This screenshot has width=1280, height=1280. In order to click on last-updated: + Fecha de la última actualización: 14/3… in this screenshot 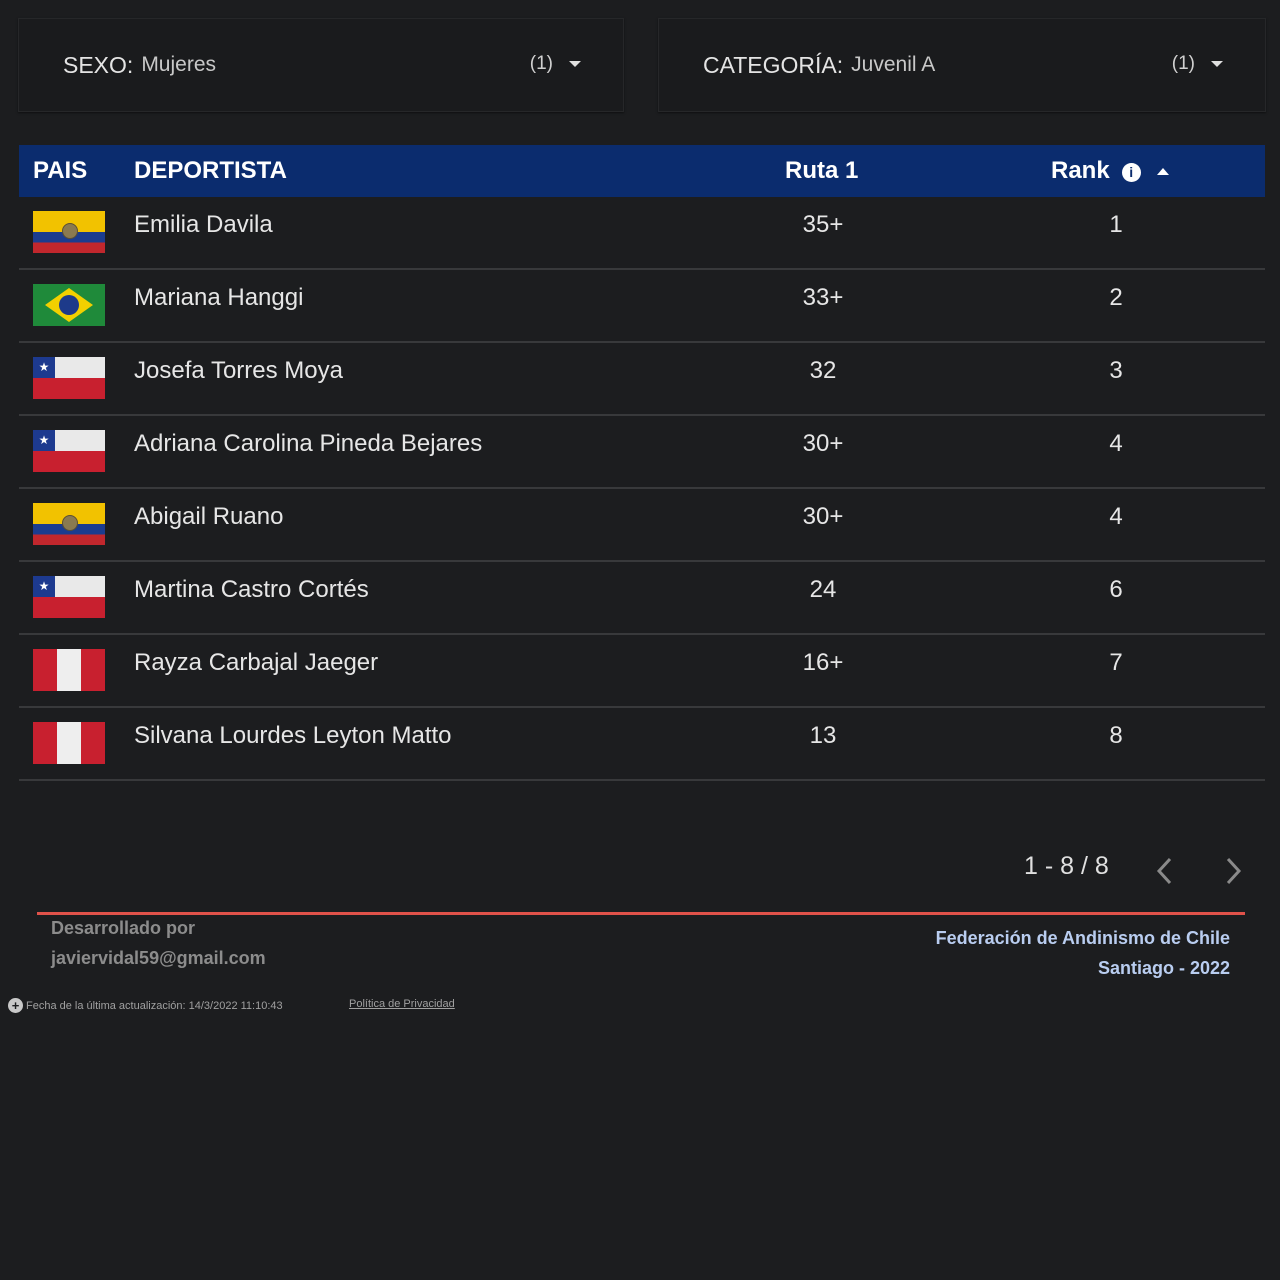, I will do `click(145, 1005)`.